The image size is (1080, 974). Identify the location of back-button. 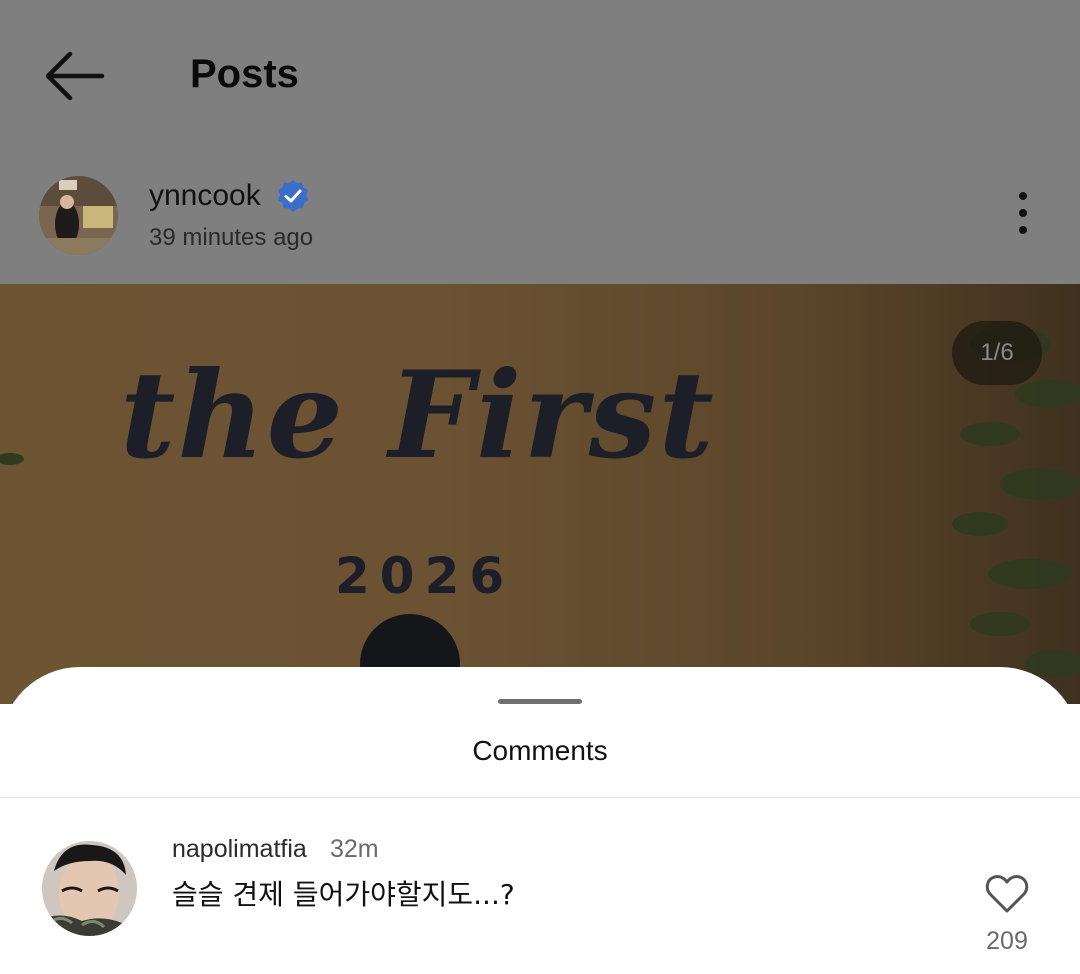
(73, 76).